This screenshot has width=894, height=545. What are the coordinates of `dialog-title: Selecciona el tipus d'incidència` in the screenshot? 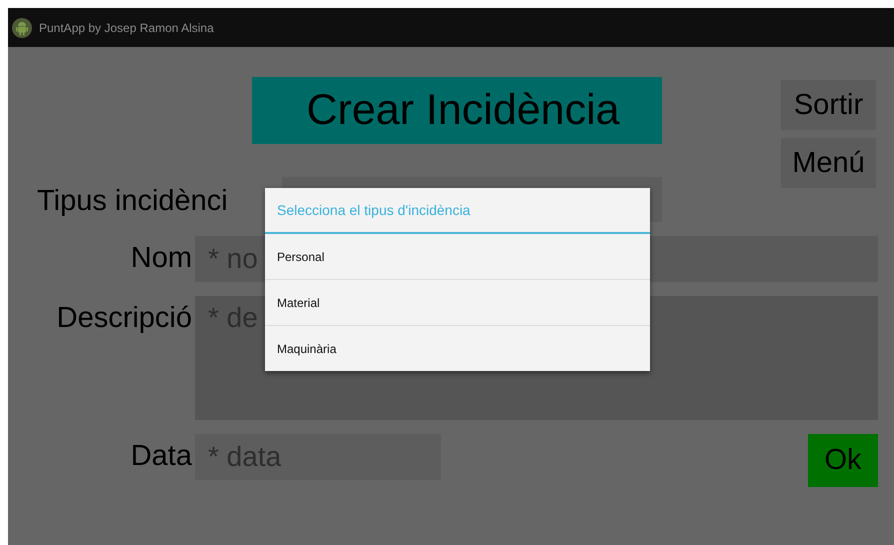 It's located at (457, 211).